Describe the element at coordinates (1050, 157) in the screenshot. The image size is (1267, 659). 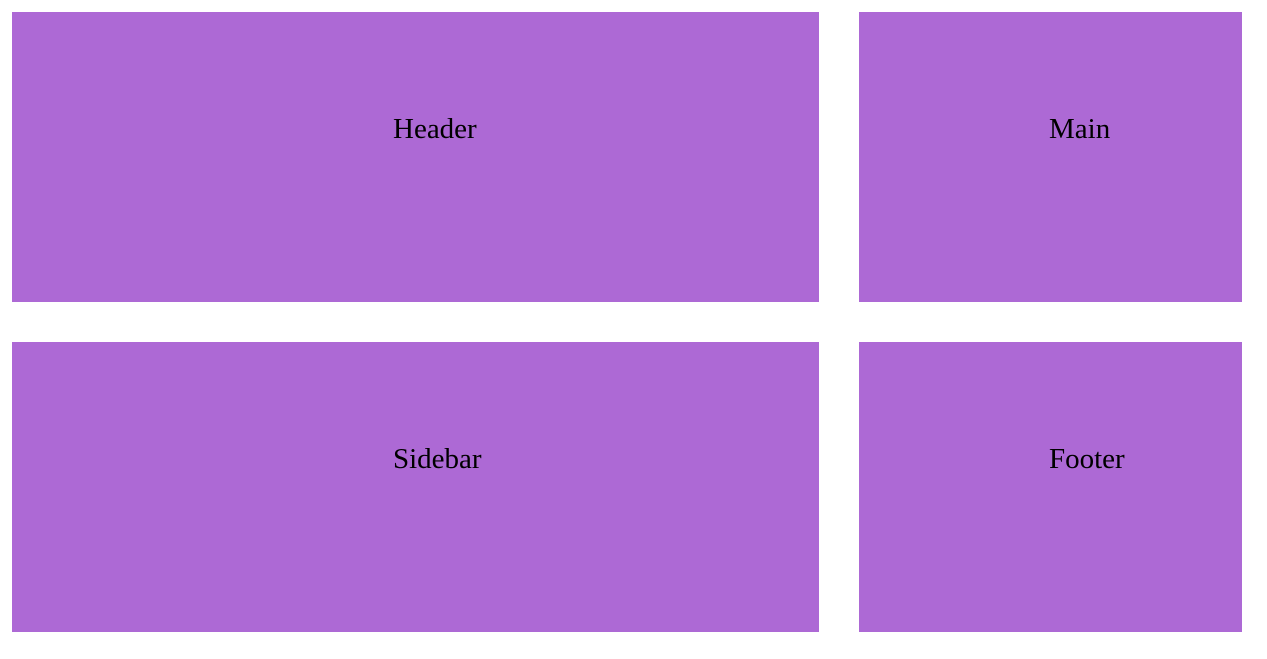
I see `main-box: Main` at that location.